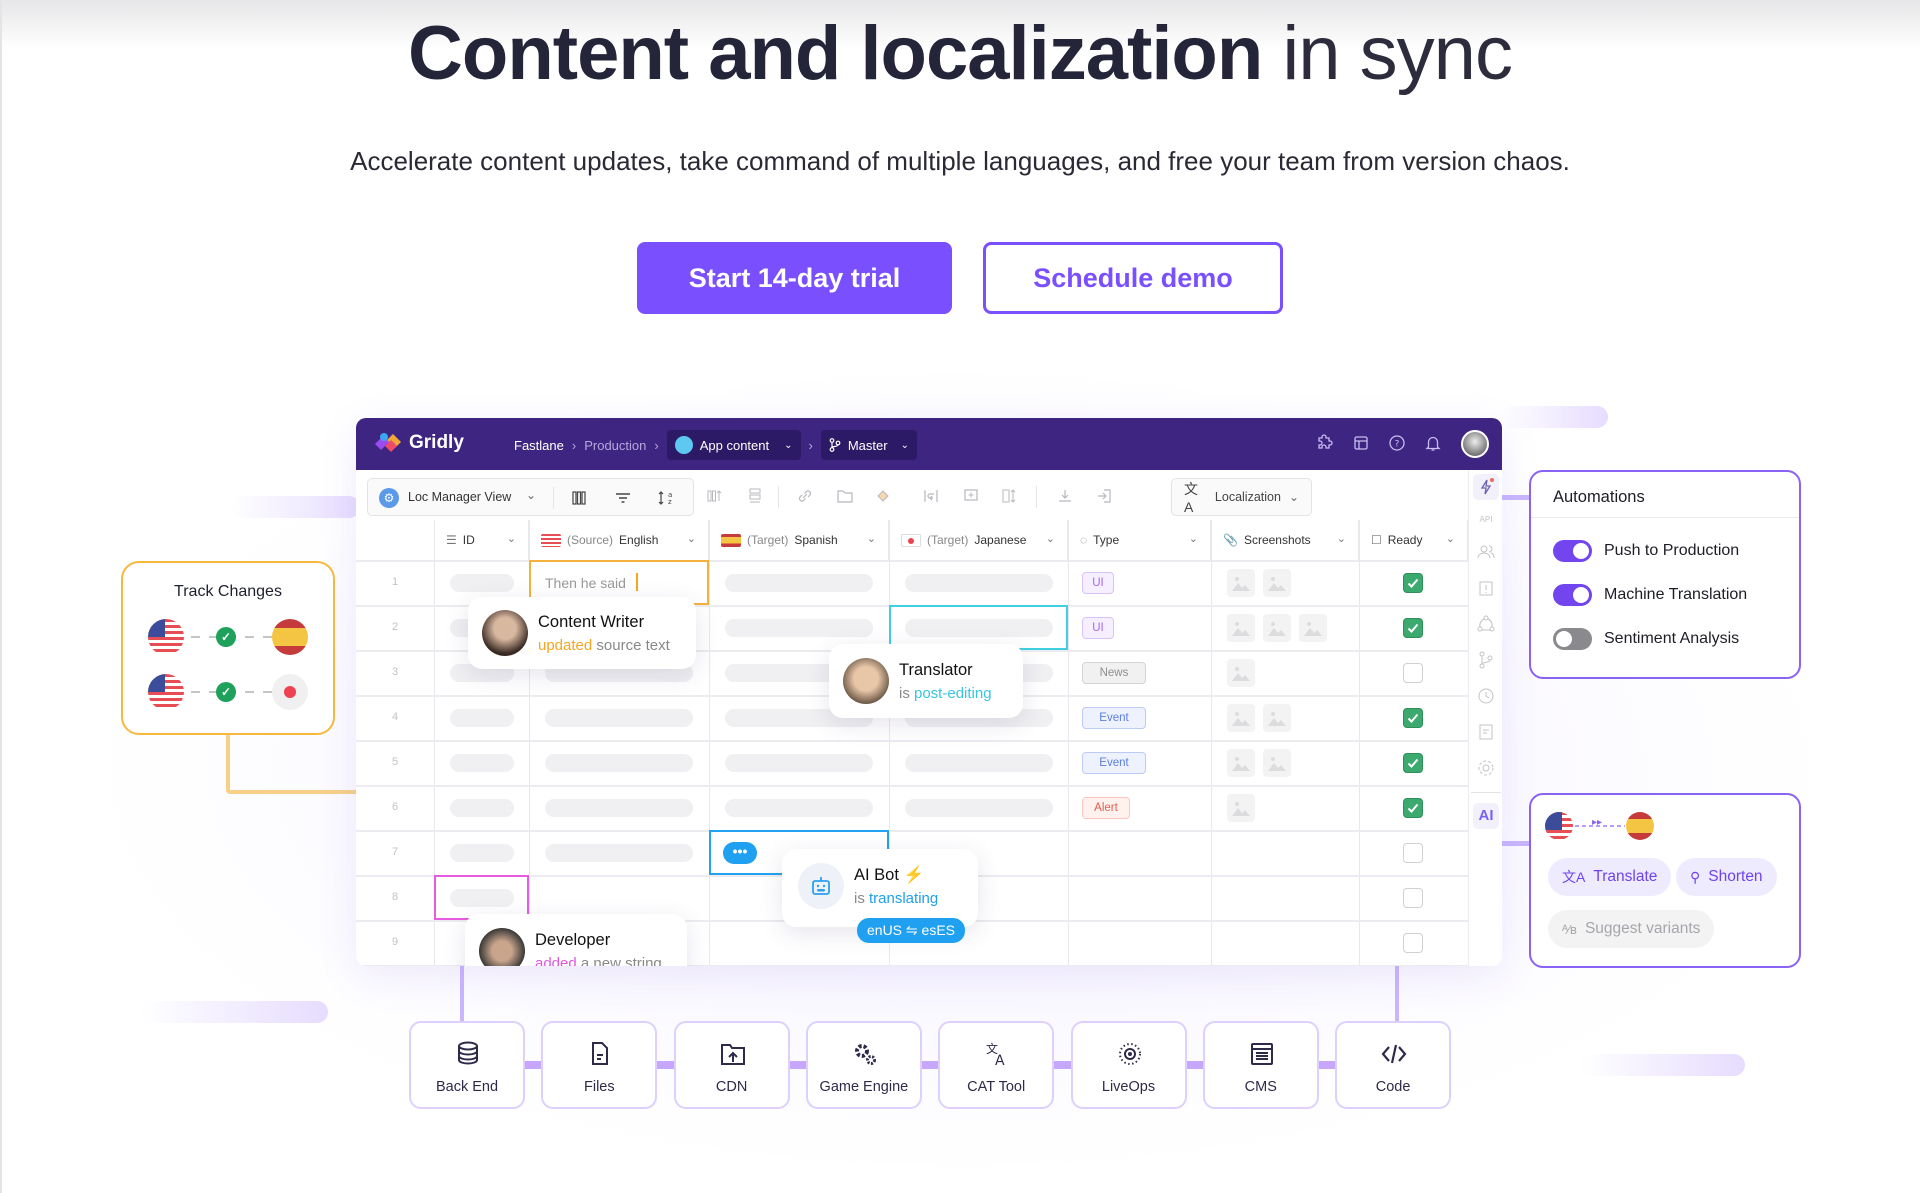 This screenshot has height=1193, width=1920. Describe the element at coordinates (1397, 443) in the screenshot. I see `help-icon: ?` at that location.